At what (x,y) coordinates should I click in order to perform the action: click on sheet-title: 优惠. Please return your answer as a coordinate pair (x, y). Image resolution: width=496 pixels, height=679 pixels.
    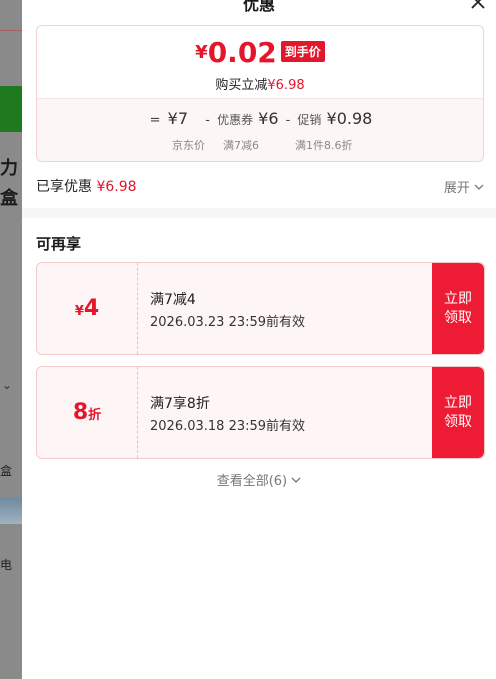
    Looking at the image, I should click on (258, 7).